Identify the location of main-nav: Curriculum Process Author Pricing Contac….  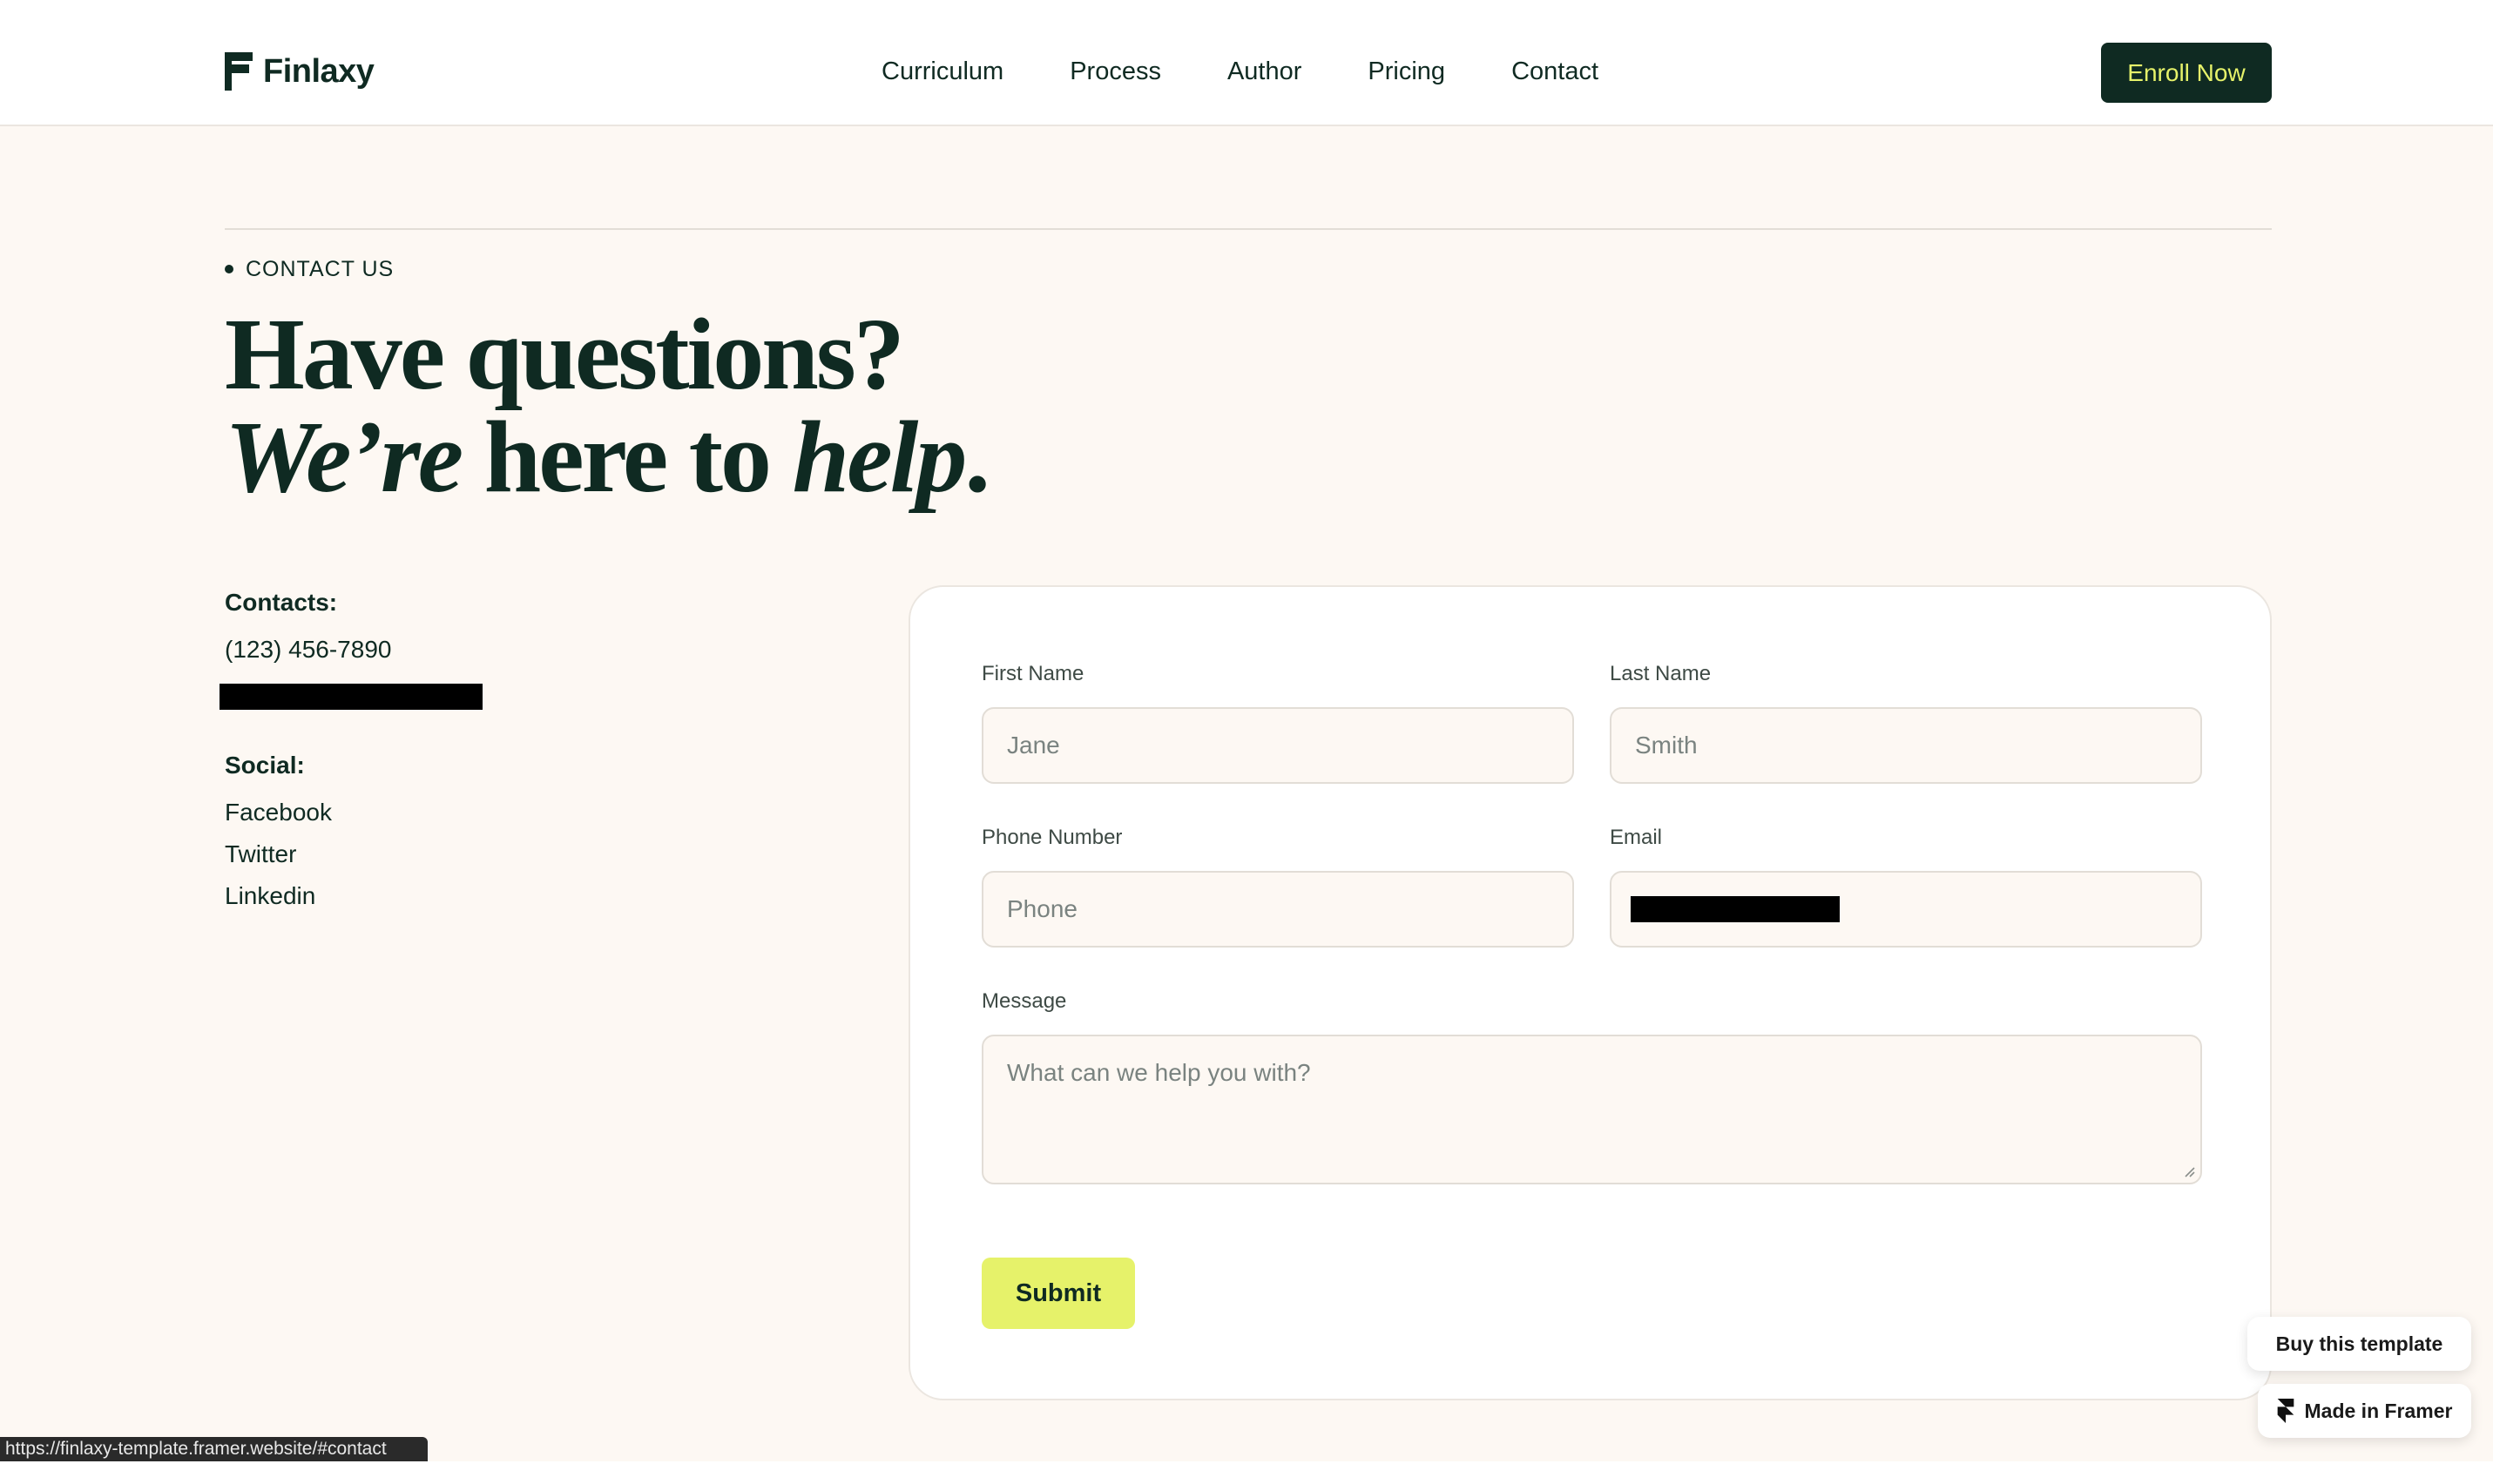
(1240, 72).